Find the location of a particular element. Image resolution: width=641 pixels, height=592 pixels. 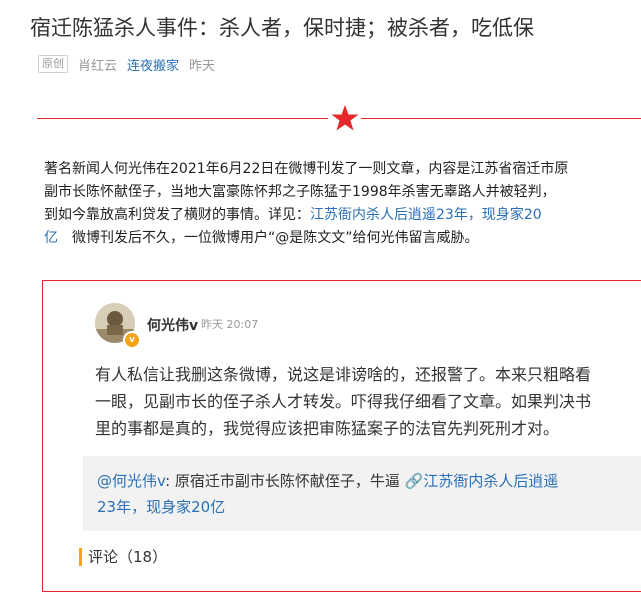

original-badge: 原创 is located at coordinates (53, 64).